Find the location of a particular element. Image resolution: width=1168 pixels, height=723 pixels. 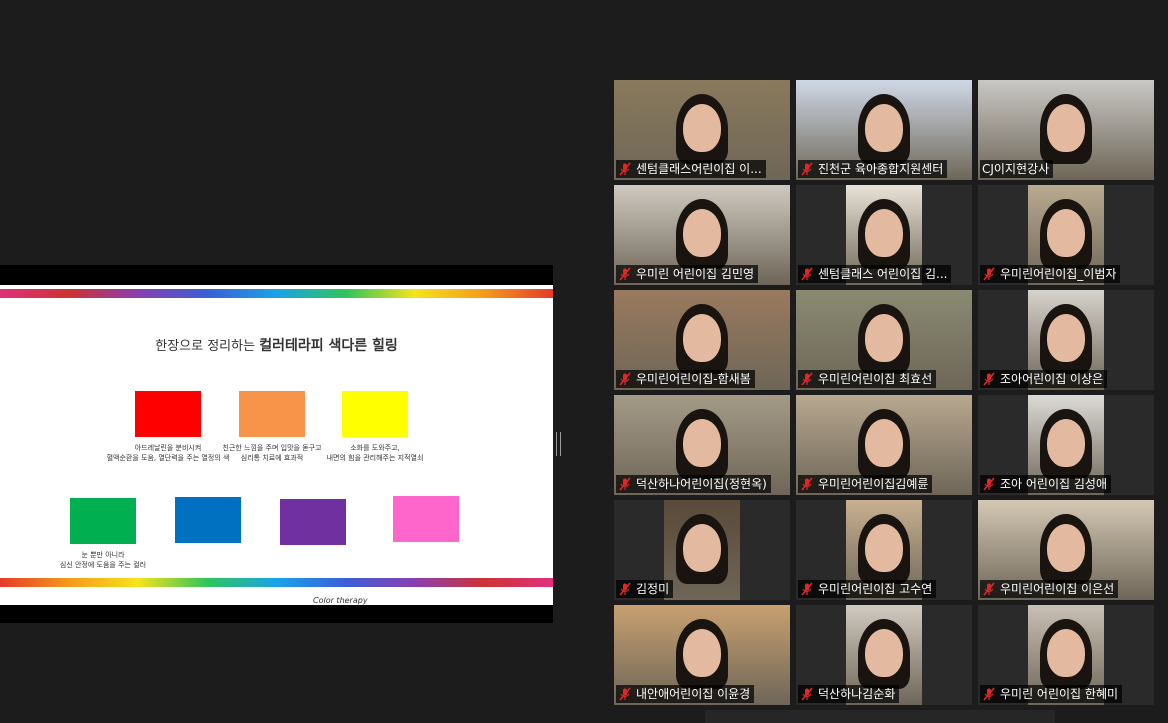

participant-name: 덕산하나어린이집(정현옥) is located at coordinates (701, 484).